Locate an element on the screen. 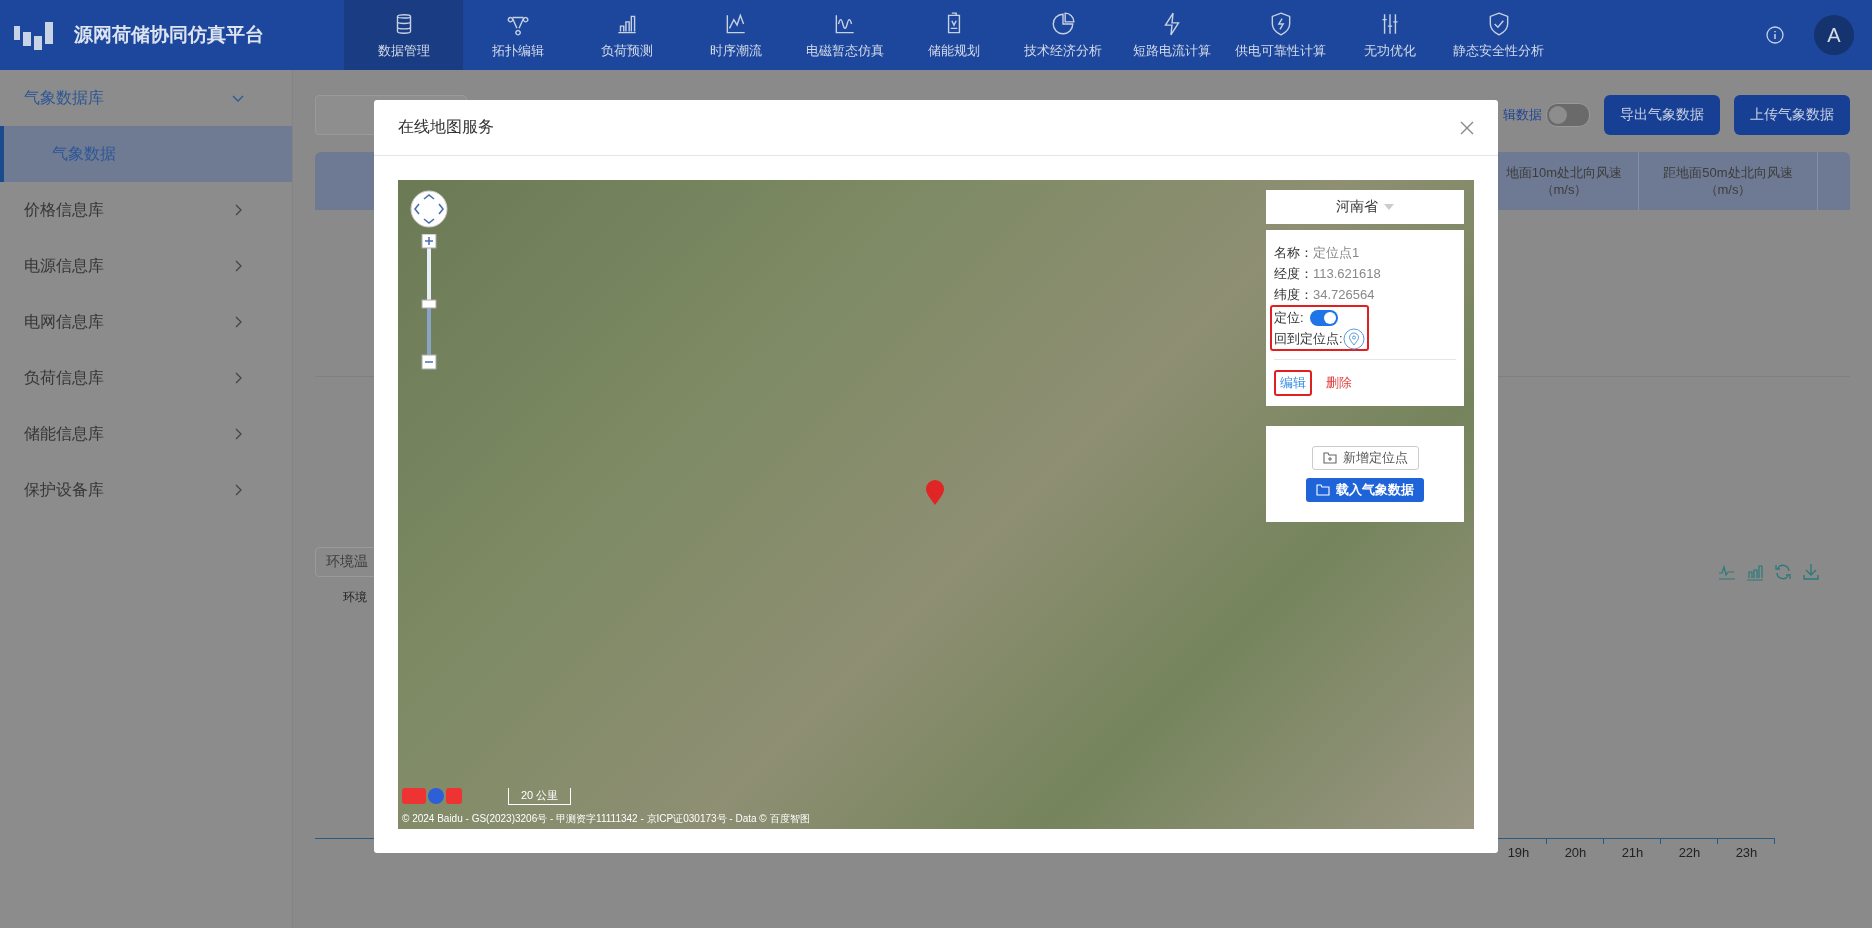 This screenshot has width=1872, height=928. field-label: 纬度： is located at coordinates (1293, 294).